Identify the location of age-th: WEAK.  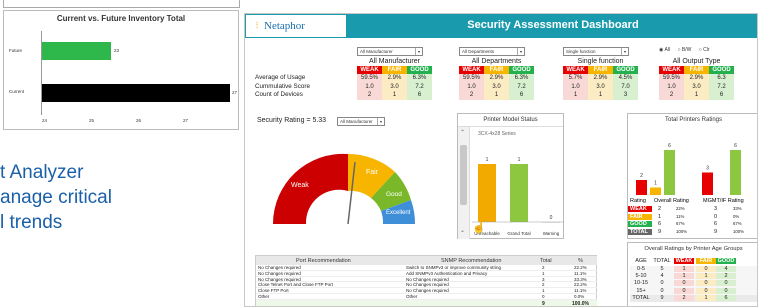
(684, 261).